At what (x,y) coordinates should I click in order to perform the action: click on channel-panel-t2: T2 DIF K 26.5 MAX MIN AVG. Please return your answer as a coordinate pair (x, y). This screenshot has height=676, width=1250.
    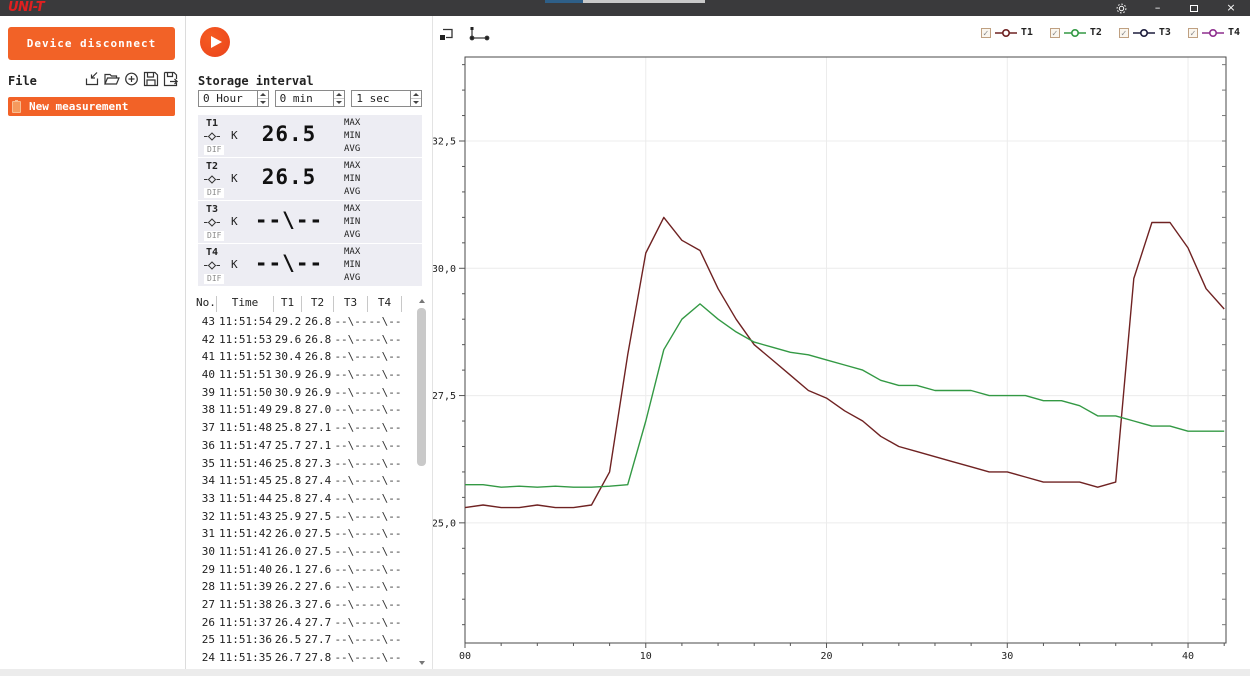
    Looking at the image, I should click on (310, 179).